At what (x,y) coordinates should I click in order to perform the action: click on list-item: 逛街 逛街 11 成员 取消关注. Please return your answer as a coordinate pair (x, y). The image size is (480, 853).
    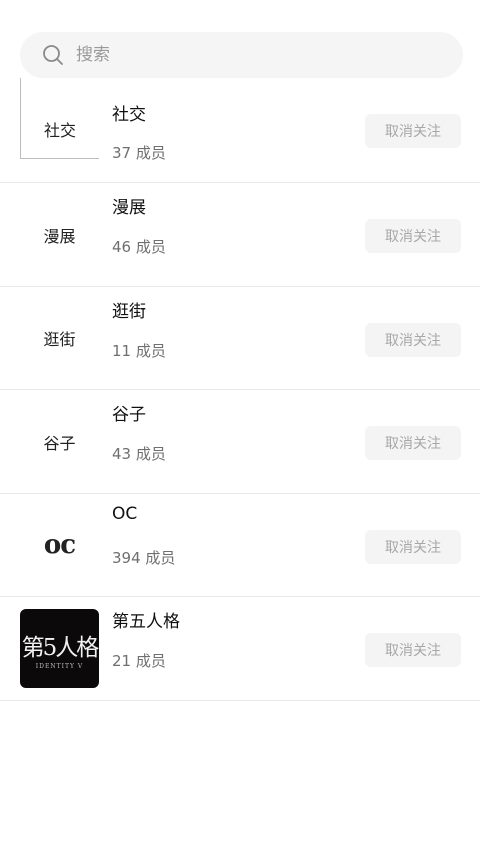
    Looking at the image, I should click on (240, 338).